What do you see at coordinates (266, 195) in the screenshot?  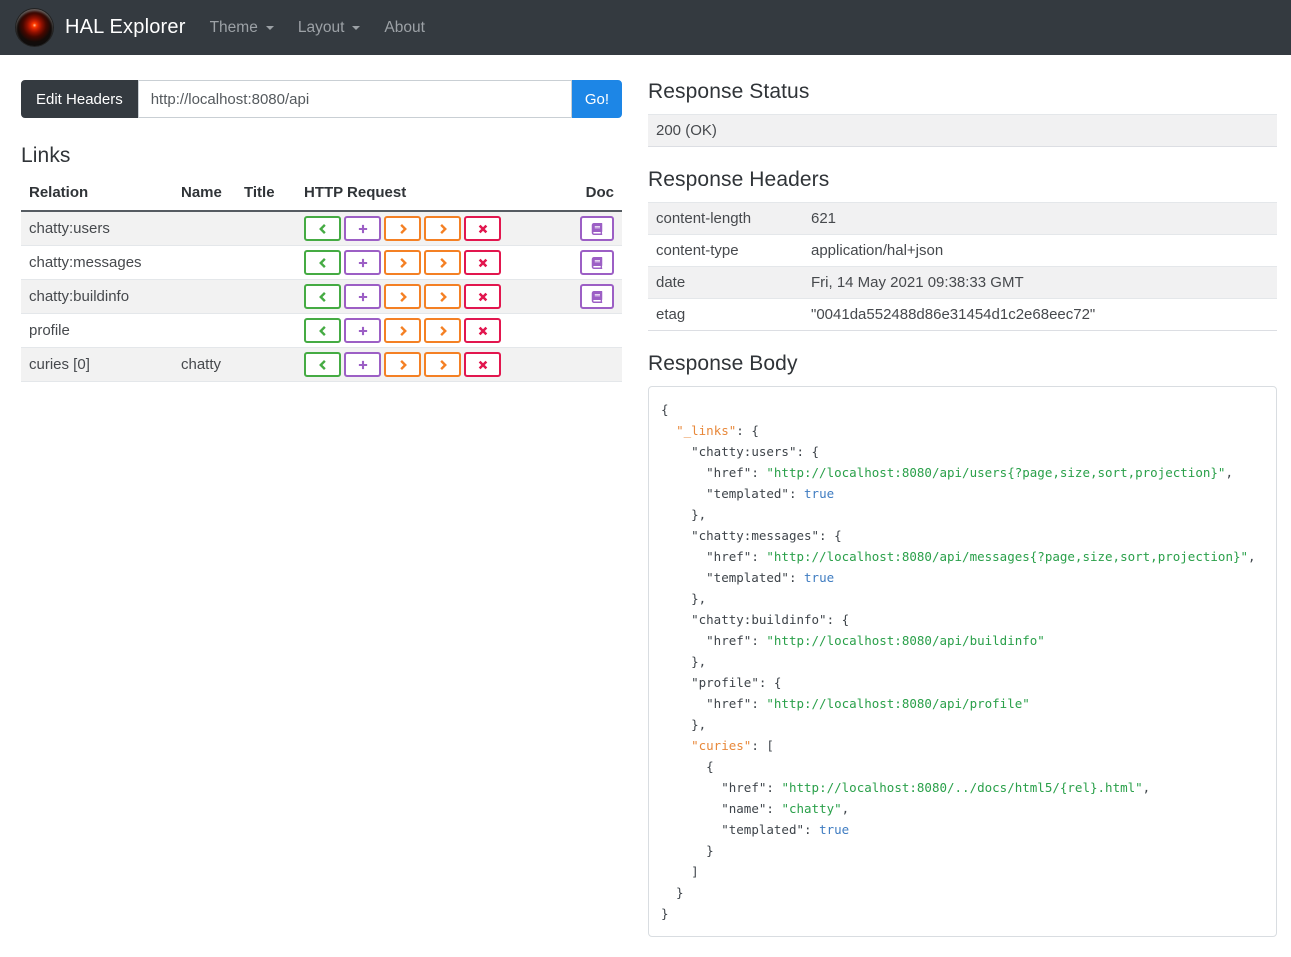 I see `column-header-title: Title` at bounding box center [266, 195].